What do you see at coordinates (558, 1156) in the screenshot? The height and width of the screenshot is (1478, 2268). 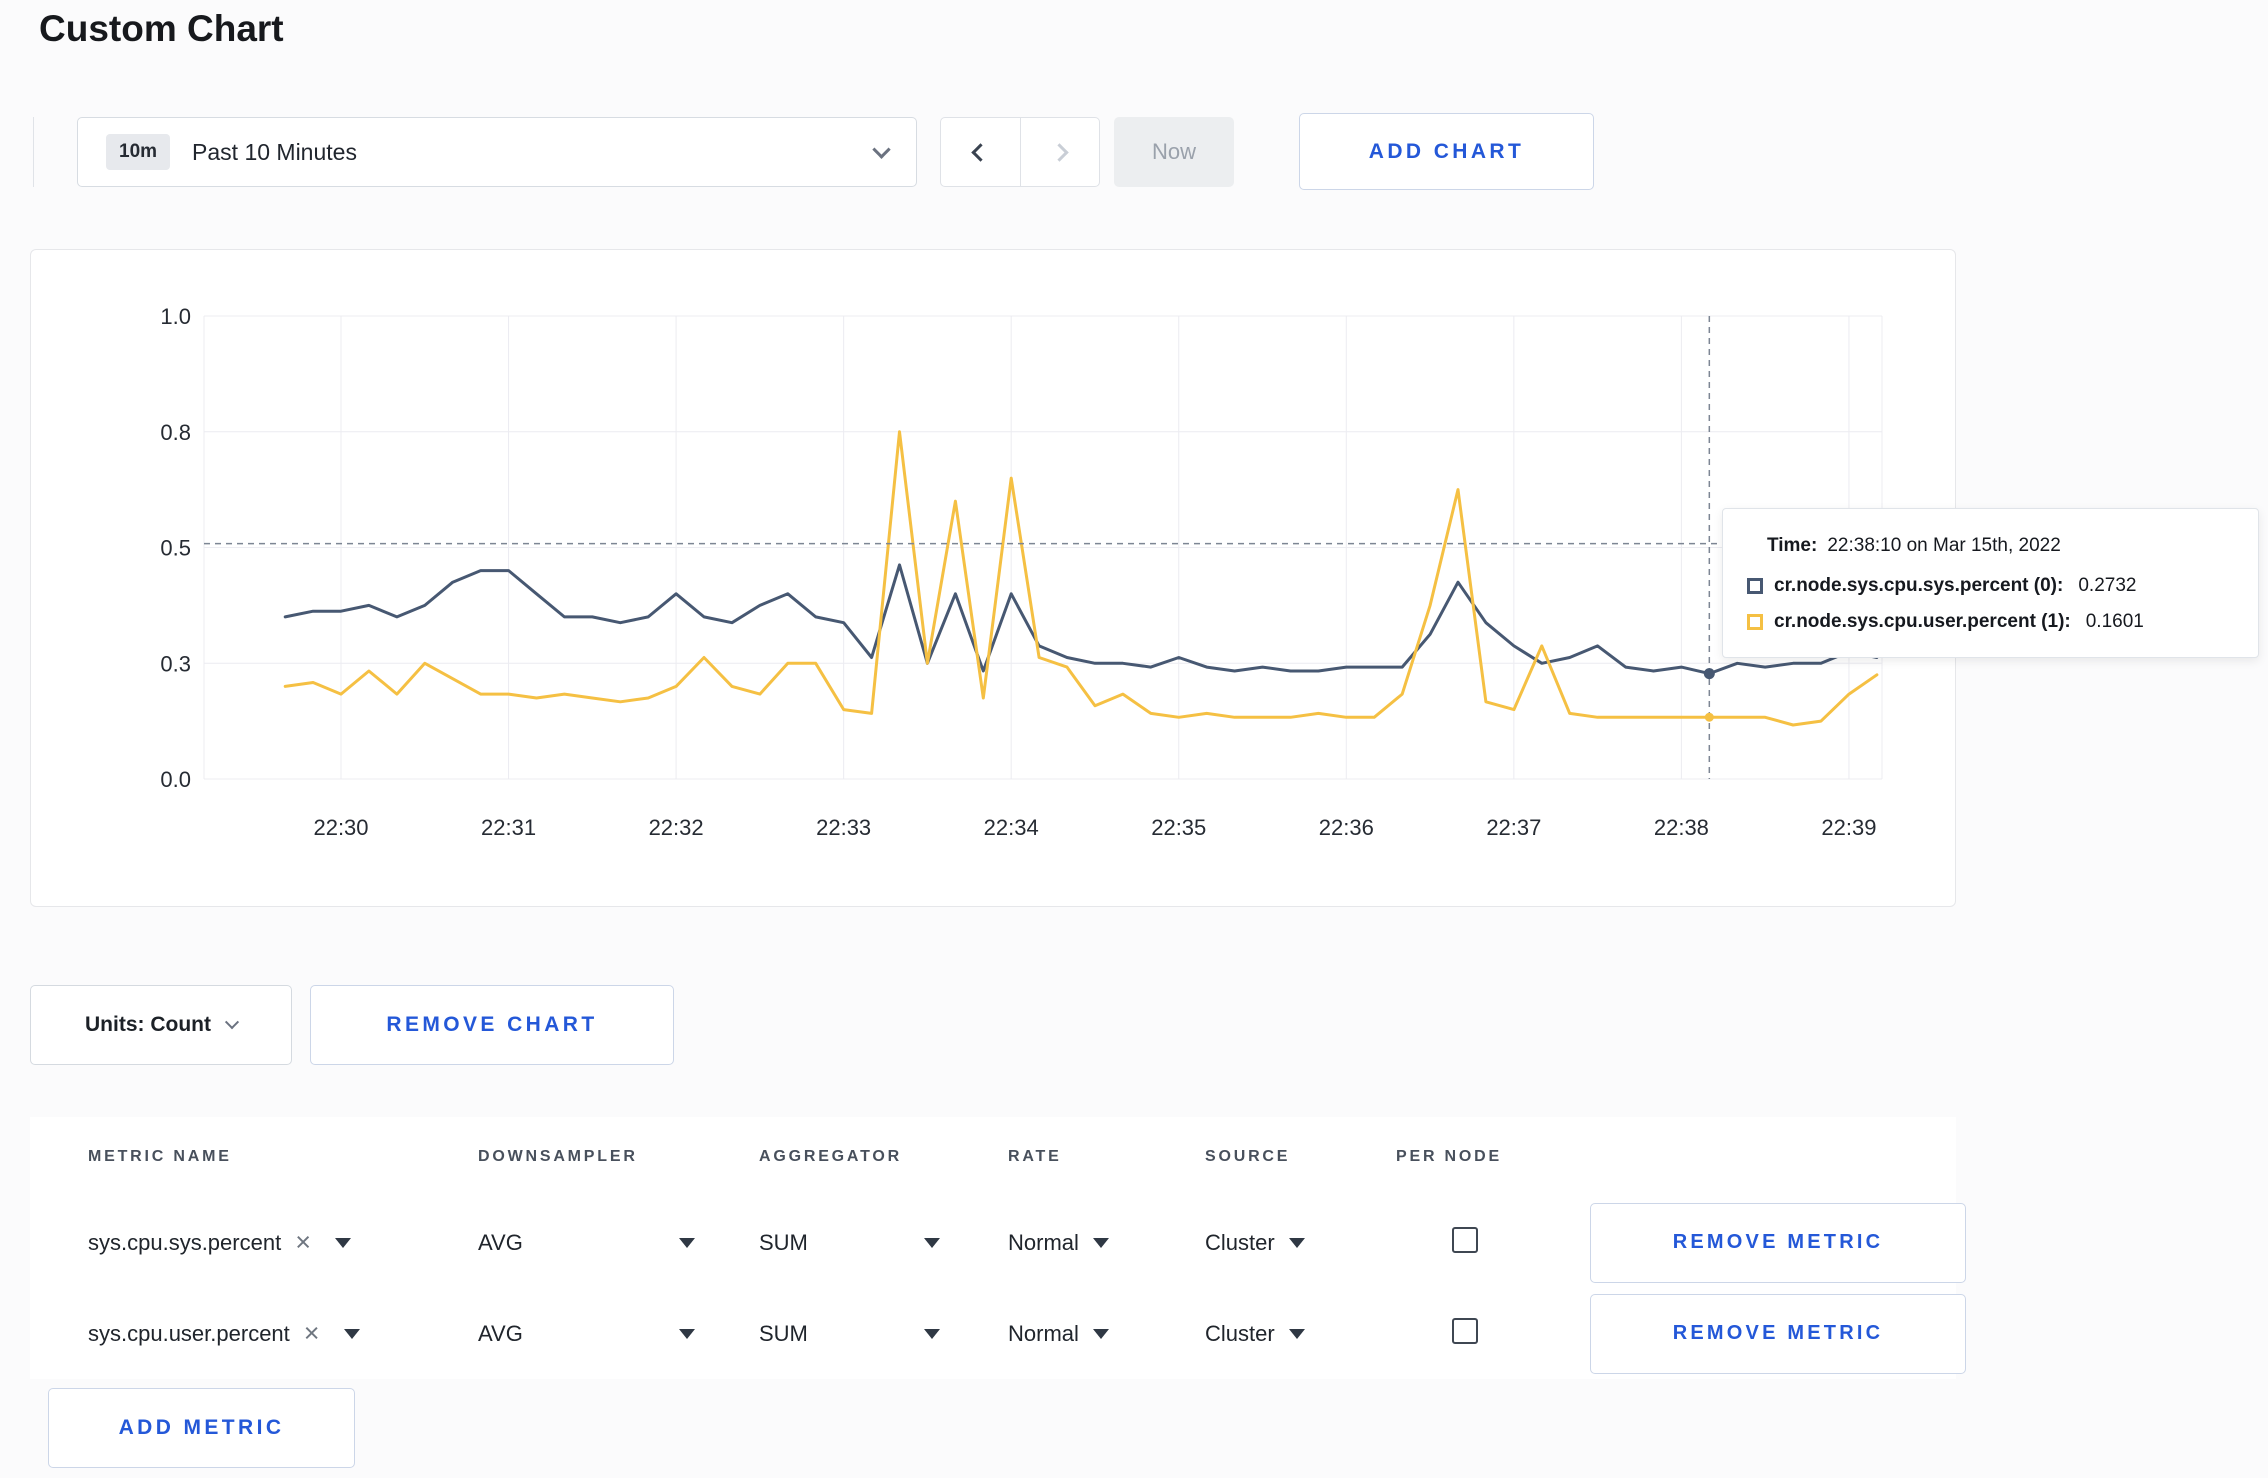 I see `column-header: DOWNSAMPLER` at bounding box center [558, 1156].